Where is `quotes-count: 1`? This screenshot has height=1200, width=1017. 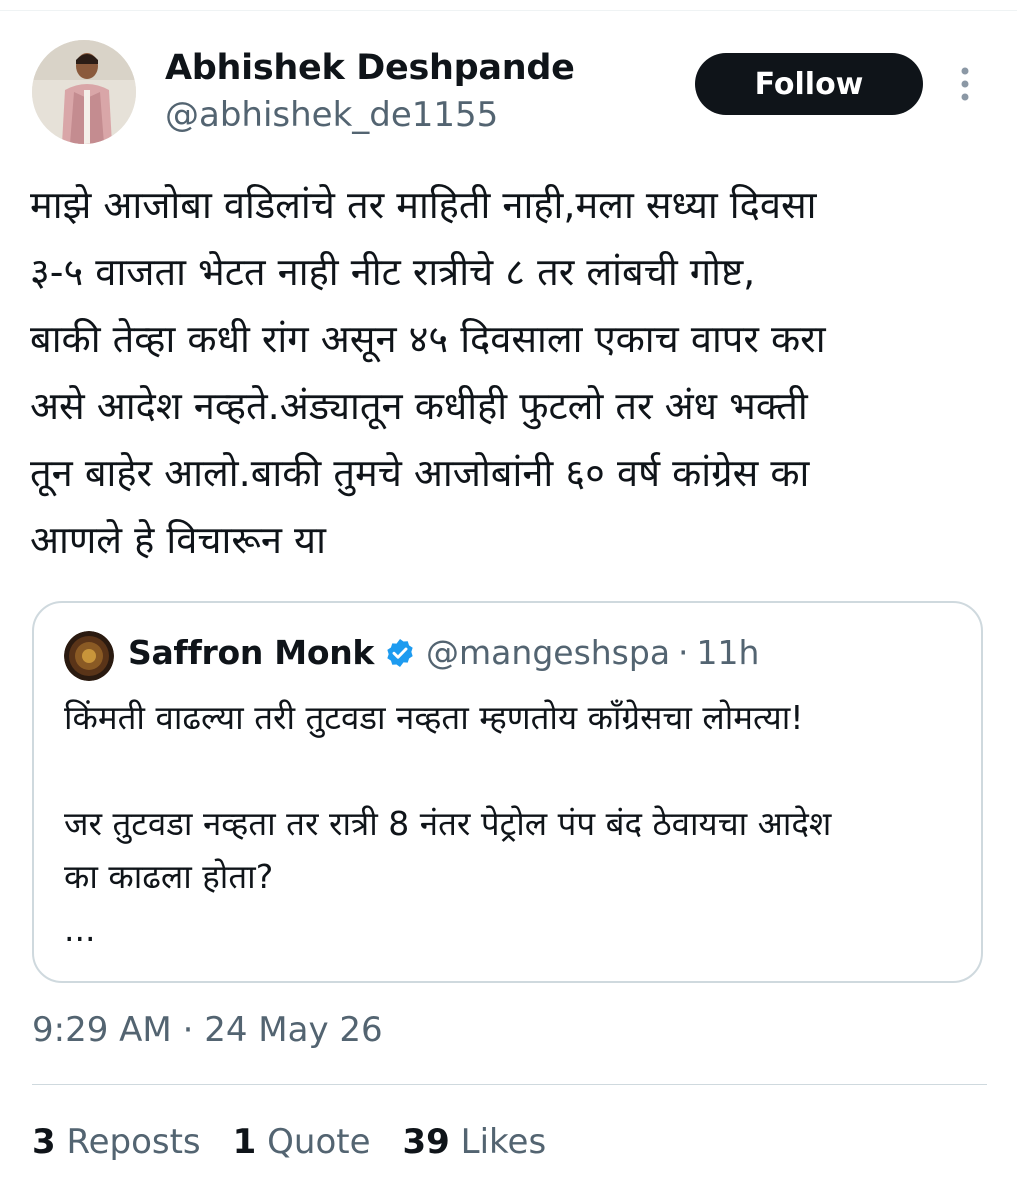 quotes-count: 1 is located at coordinates (244, 1142).